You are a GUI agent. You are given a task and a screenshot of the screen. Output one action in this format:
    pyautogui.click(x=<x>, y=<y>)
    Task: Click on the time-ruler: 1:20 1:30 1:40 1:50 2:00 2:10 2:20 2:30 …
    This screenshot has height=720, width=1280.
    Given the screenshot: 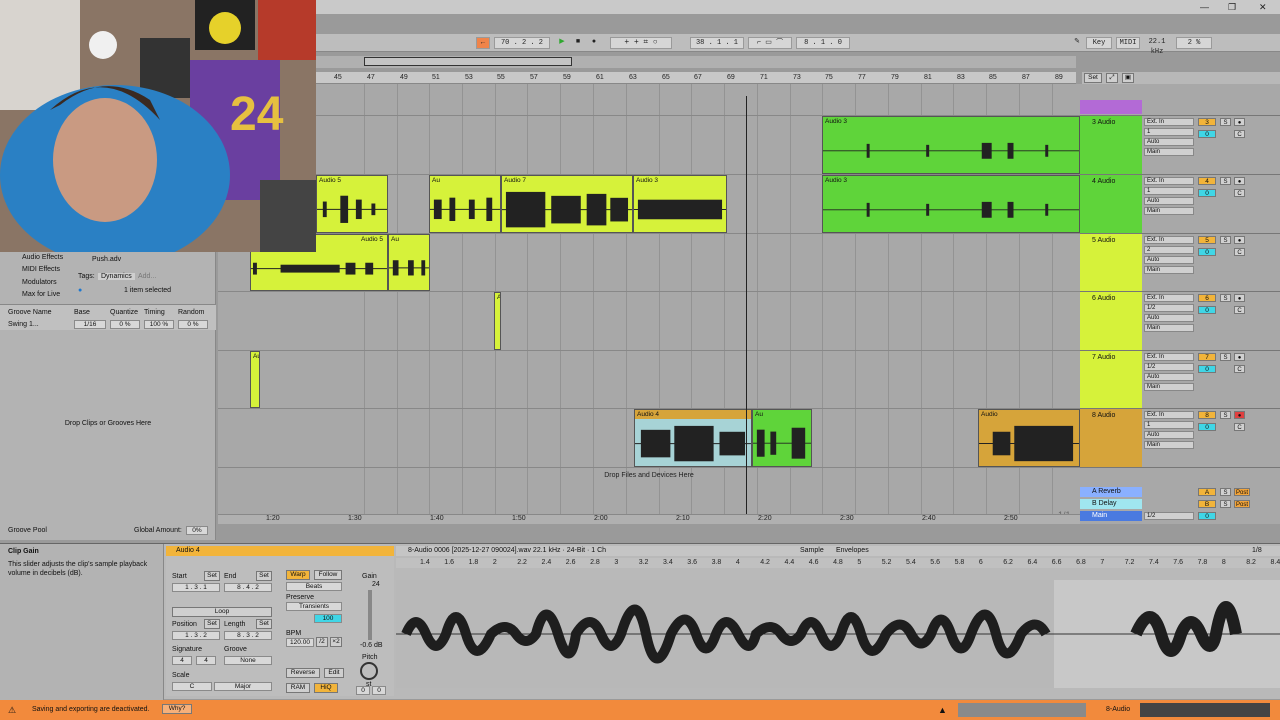 What is the action you would take?
    pyautogui.click(x=649, y=519)
    